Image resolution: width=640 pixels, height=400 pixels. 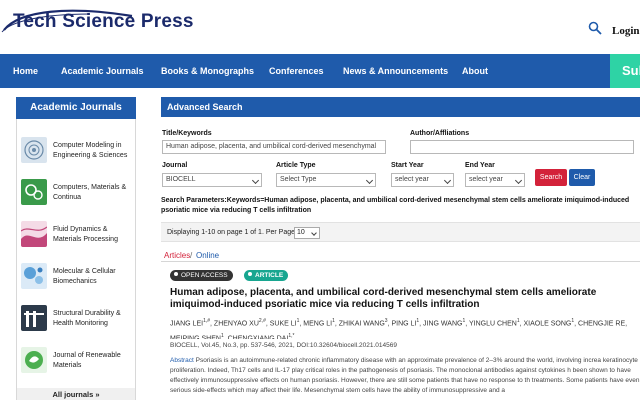 What do you see at coordinates (307, 233) in the screenshot?
I see `per-page-select: 10` at bounding box center [307, 233].